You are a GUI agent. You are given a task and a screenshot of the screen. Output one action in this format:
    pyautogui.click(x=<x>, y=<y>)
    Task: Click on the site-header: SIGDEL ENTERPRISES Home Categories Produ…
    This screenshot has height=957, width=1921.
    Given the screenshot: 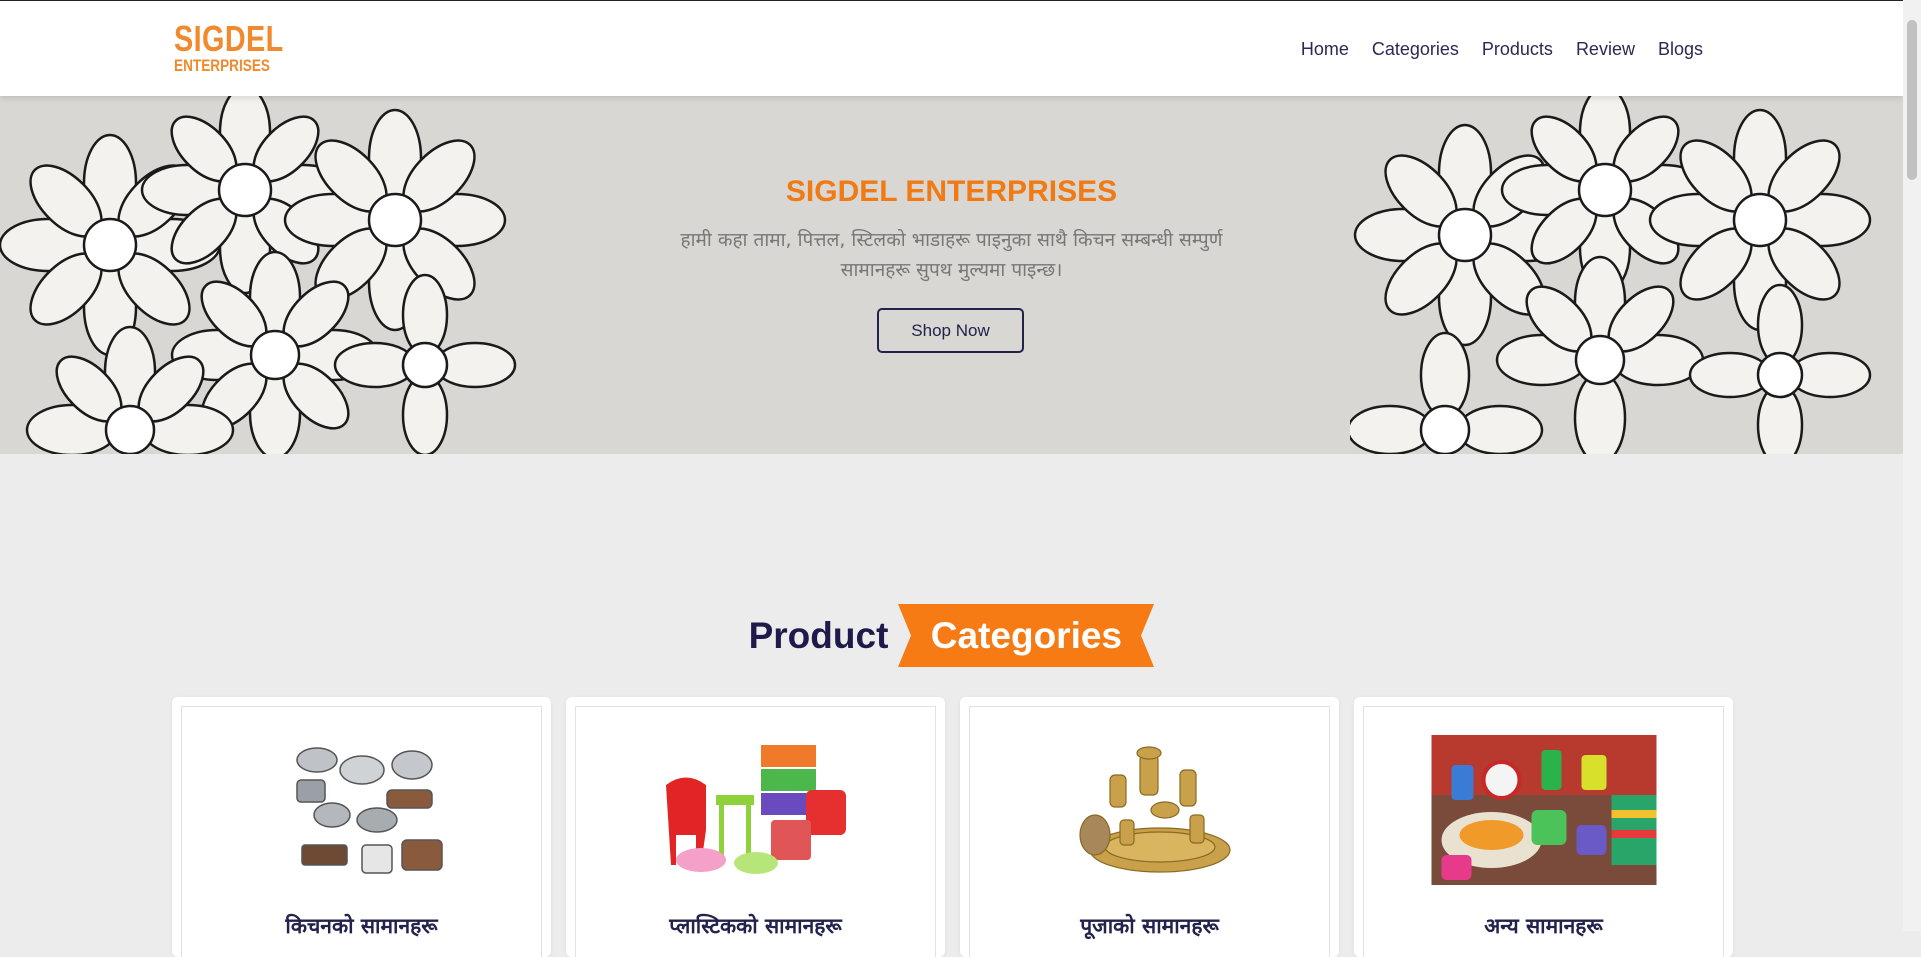 What is the action you would take?
    pyautogui.click(x=951, y=48)
    